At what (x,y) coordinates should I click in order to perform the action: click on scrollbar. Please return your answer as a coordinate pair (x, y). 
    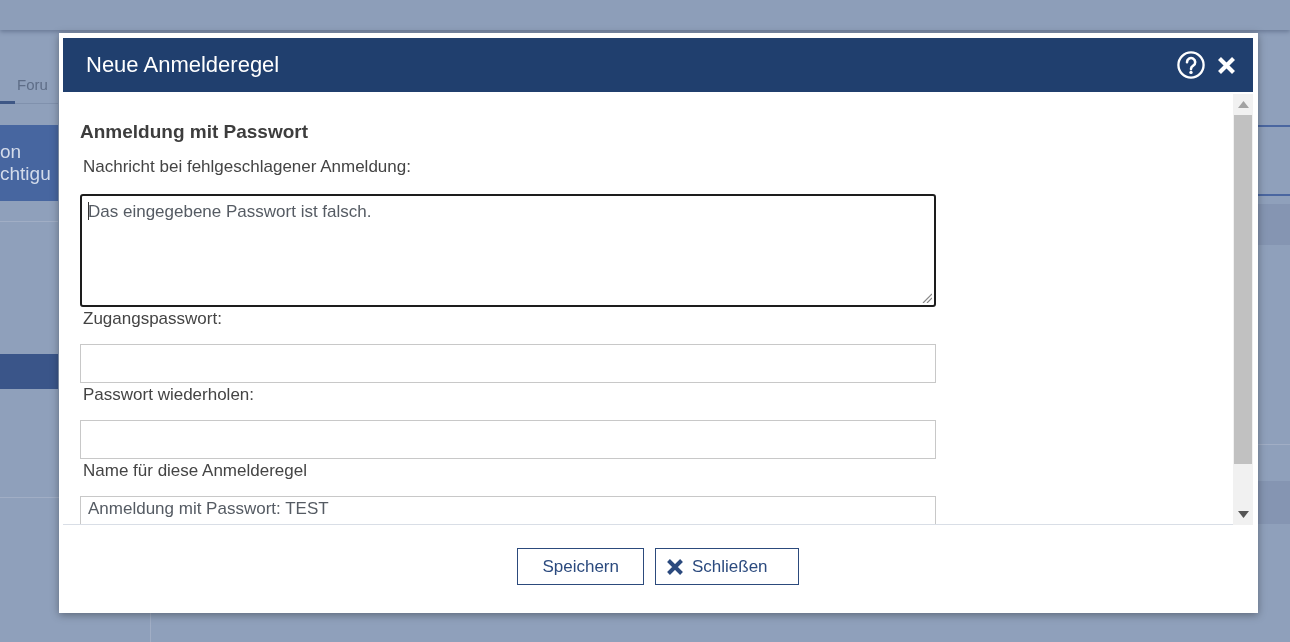
    Looking at the image, I should click on (1243, 309).